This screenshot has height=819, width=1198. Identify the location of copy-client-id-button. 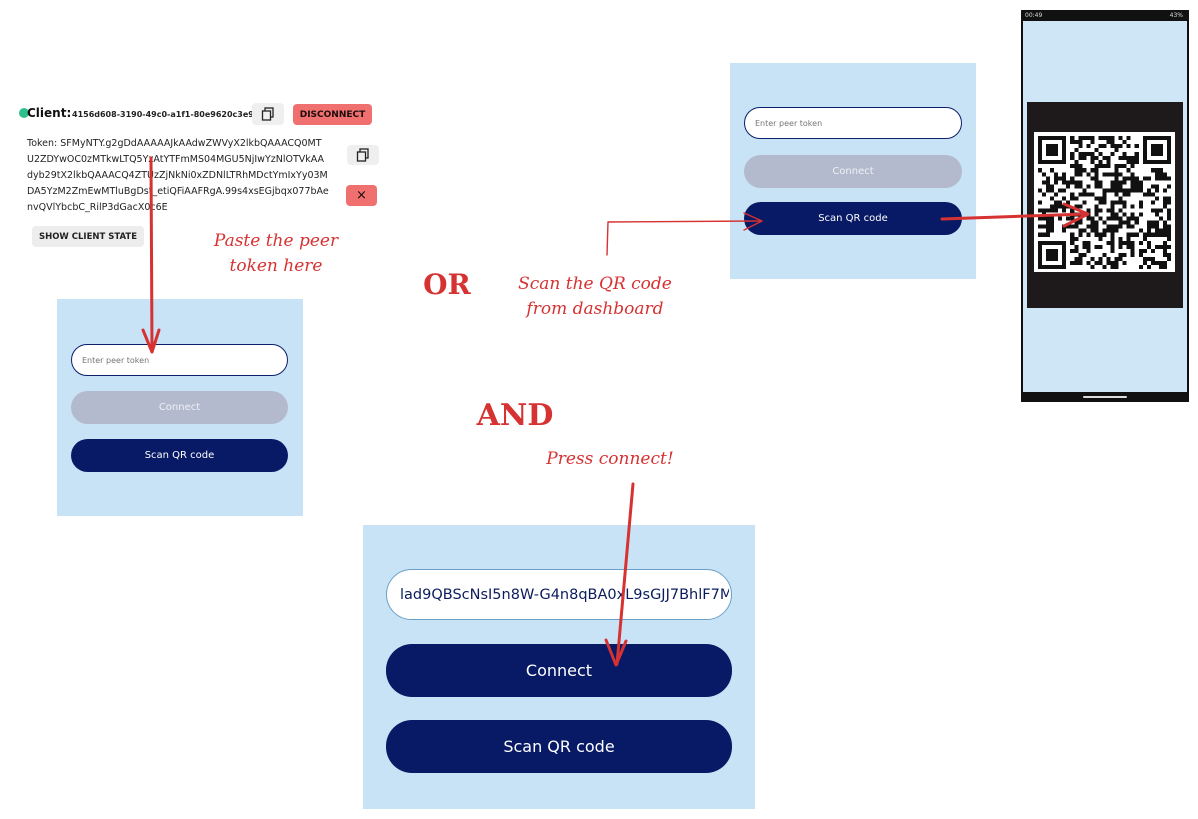
(268, 114).